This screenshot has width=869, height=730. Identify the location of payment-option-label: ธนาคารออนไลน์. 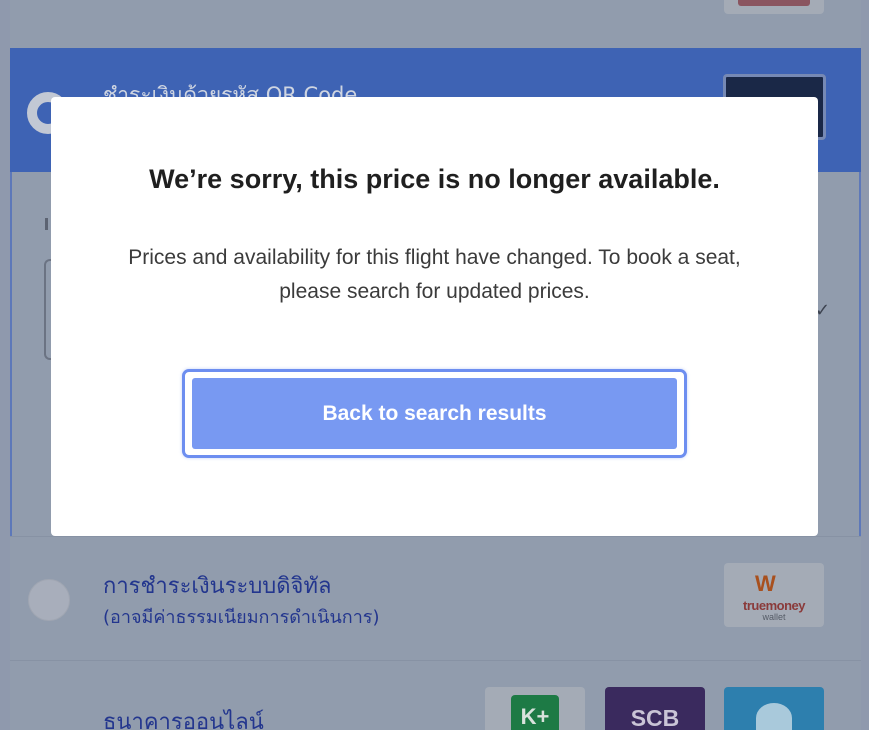
(183, 720).